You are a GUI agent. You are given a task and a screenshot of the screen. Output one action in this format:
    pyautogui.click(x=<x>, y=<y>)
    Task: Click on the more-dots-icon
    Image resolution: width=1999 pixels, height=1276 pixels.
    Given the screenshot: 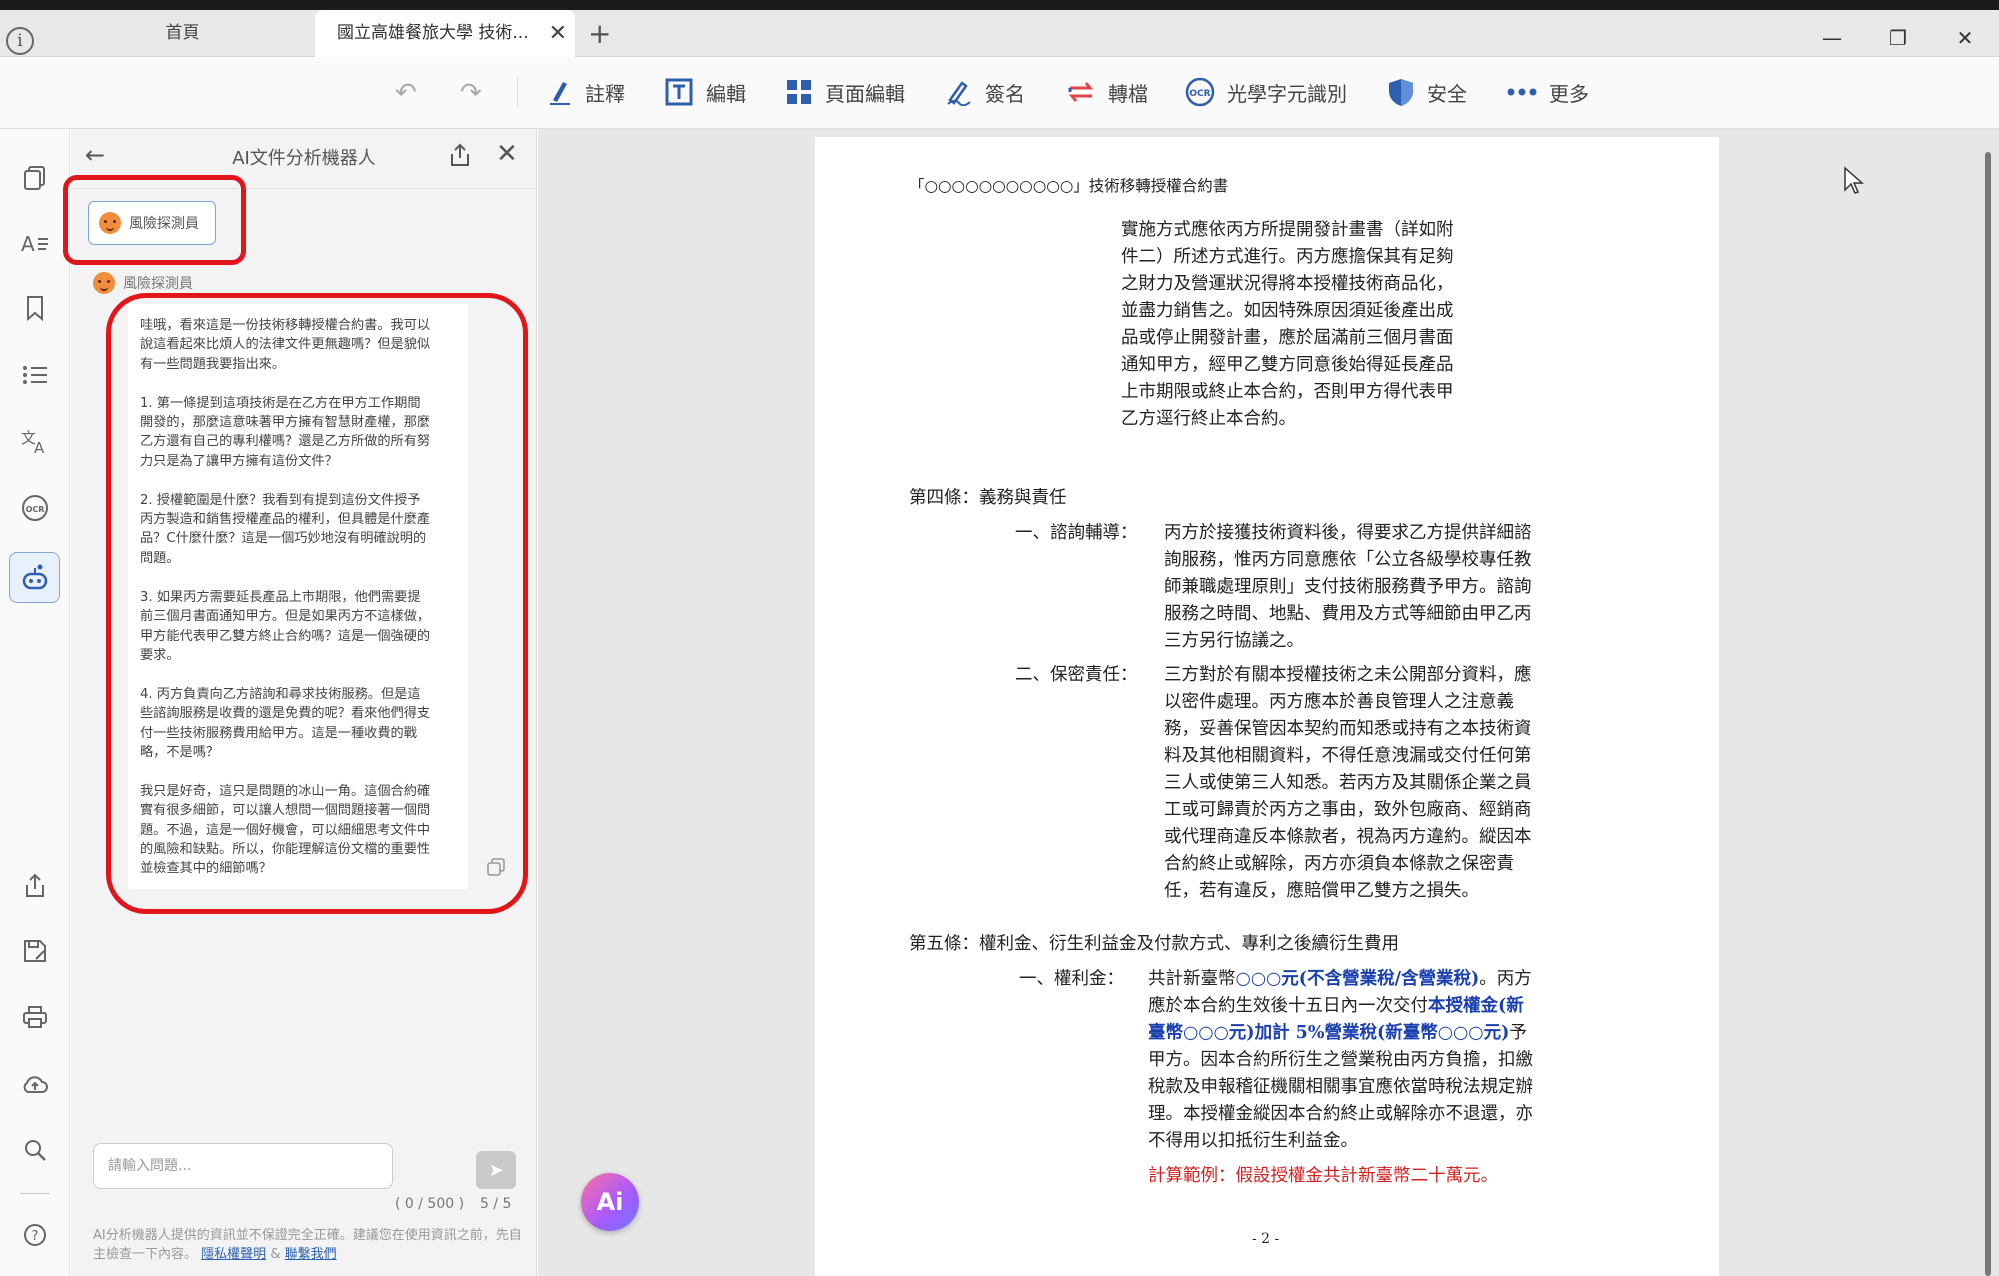 What is the action you would take?
    pyautogui.click(x=1522, y=92)
    